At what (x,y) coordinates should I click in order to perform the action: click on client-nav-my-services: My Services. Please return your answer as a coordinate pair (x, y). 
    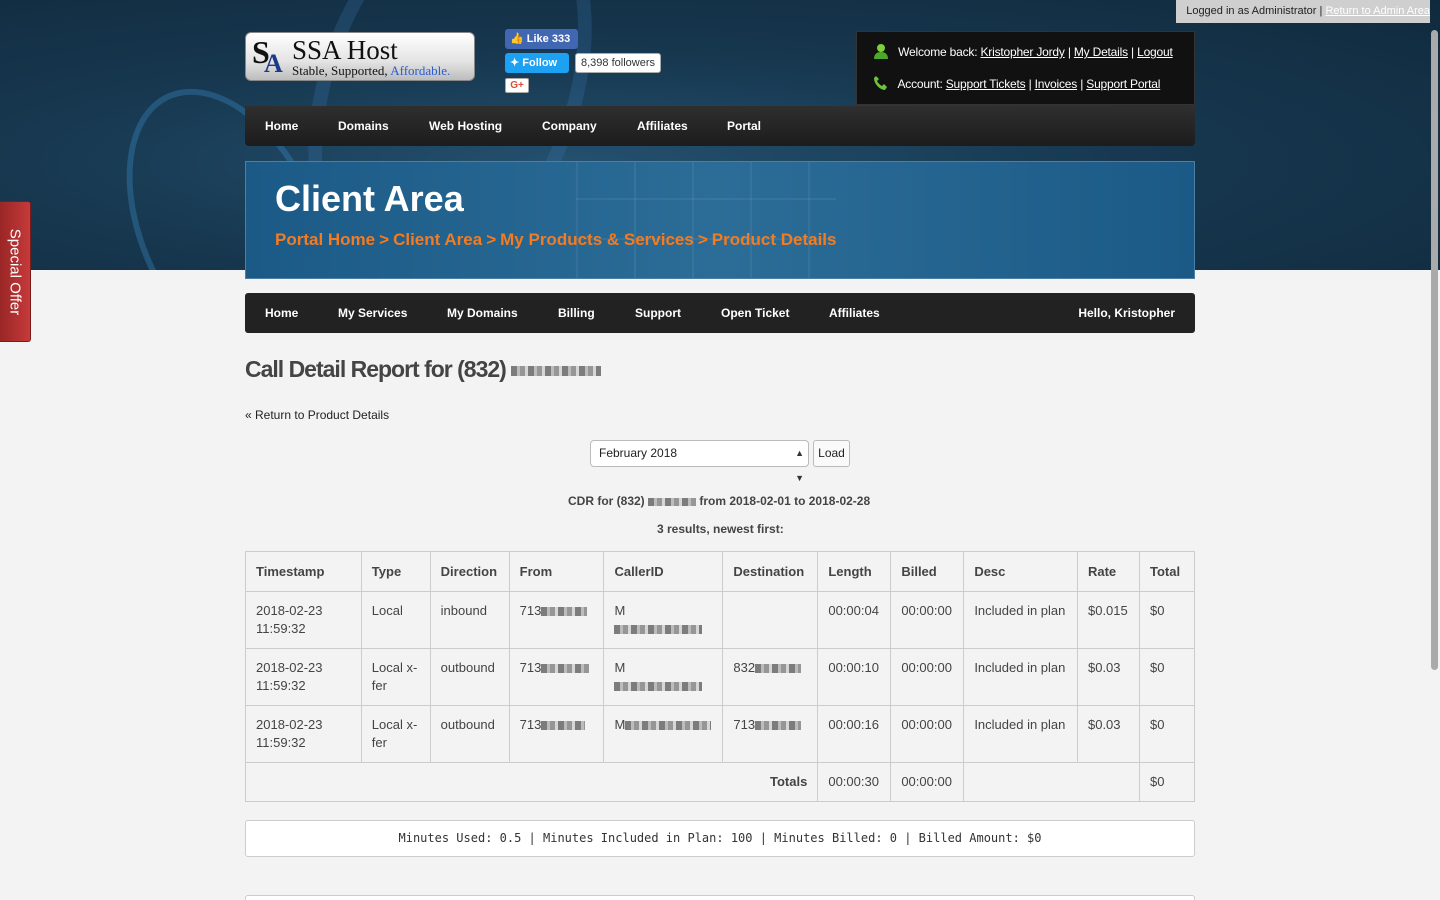
    Looking at the image, I should click on (372, 313).